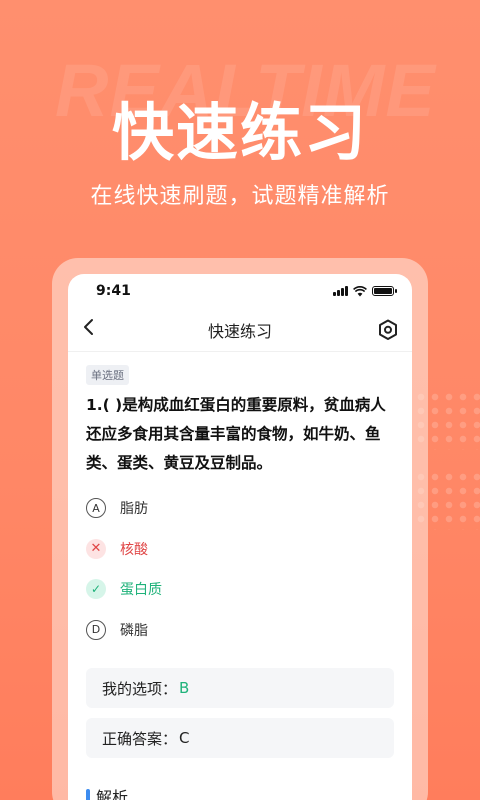  What do you see at coordinates (240, 549) in the screenshot?
I see `option-b: ✕ 核酸` at bounding box center [240, 549].